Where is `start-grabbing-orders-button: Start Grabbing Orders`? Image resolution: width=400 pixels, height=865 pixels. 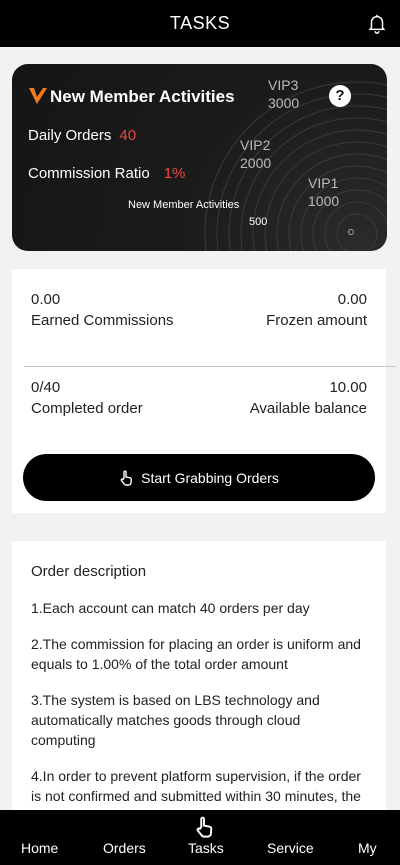
start-grabbing-orders-button: Start Grabbing Orders is located at coordinates (199, 477).